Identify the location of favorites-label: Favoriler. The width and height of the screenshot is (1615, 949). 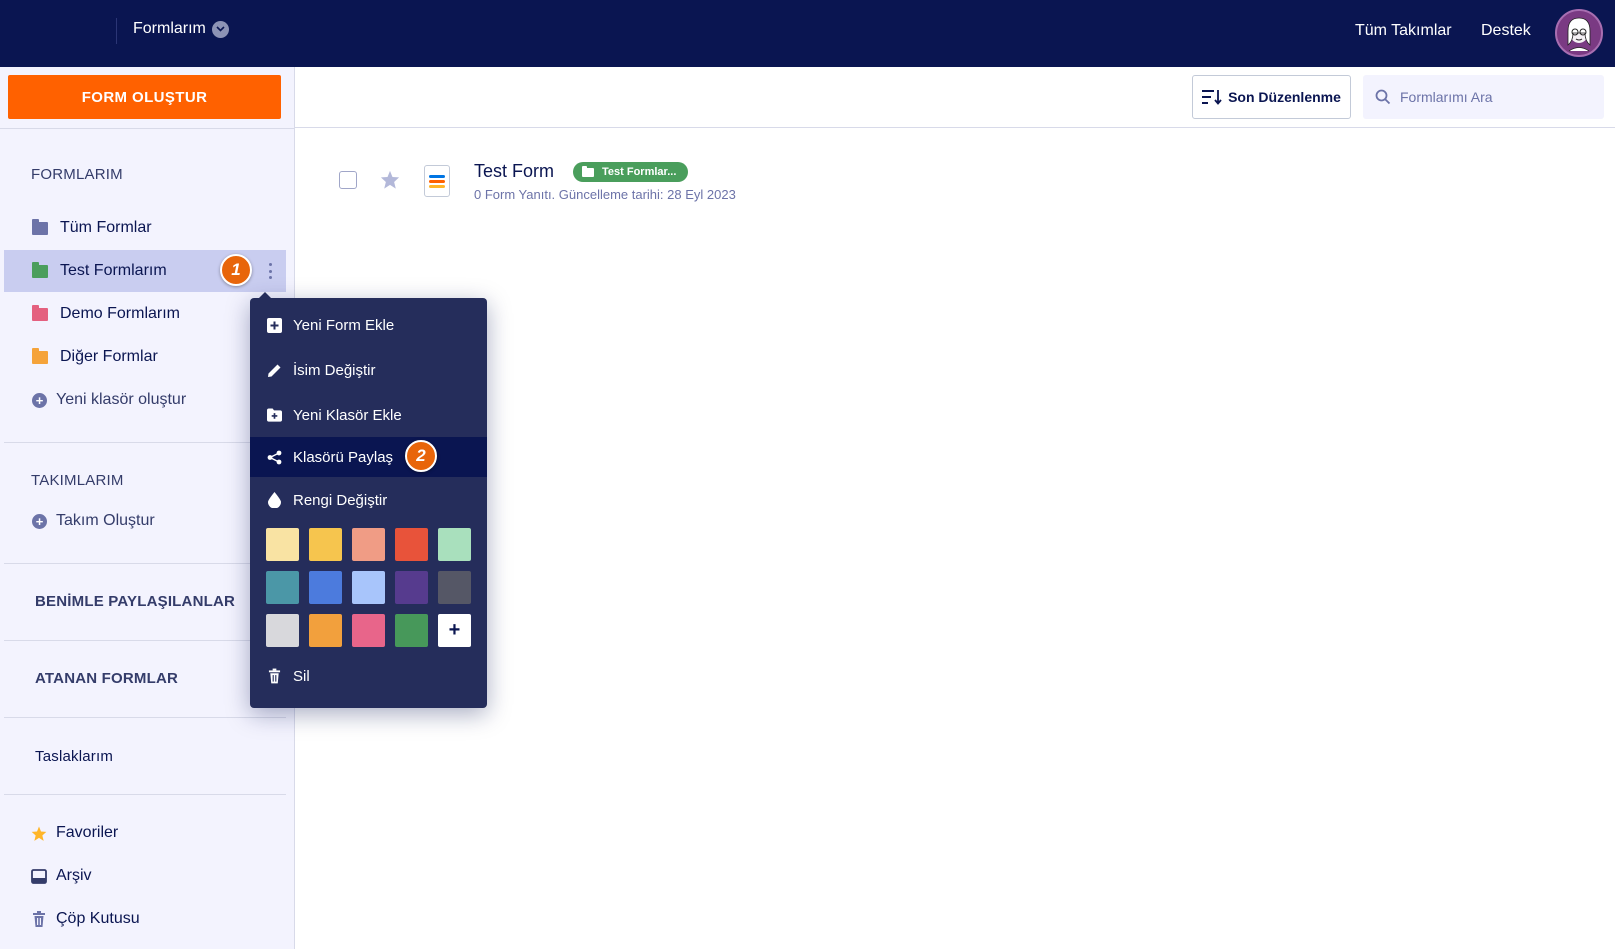
(87, 832).